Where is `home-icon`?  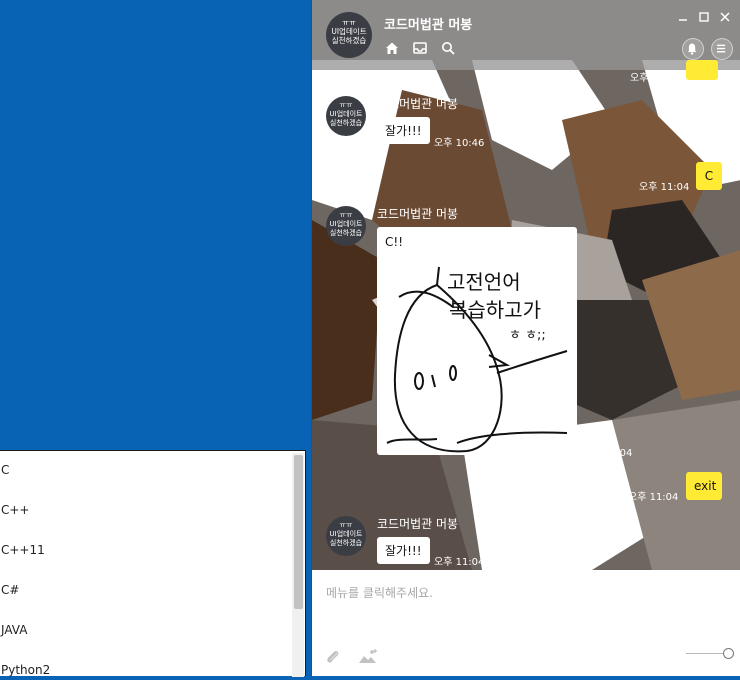
home-icon is located at coordinates (392, 48).